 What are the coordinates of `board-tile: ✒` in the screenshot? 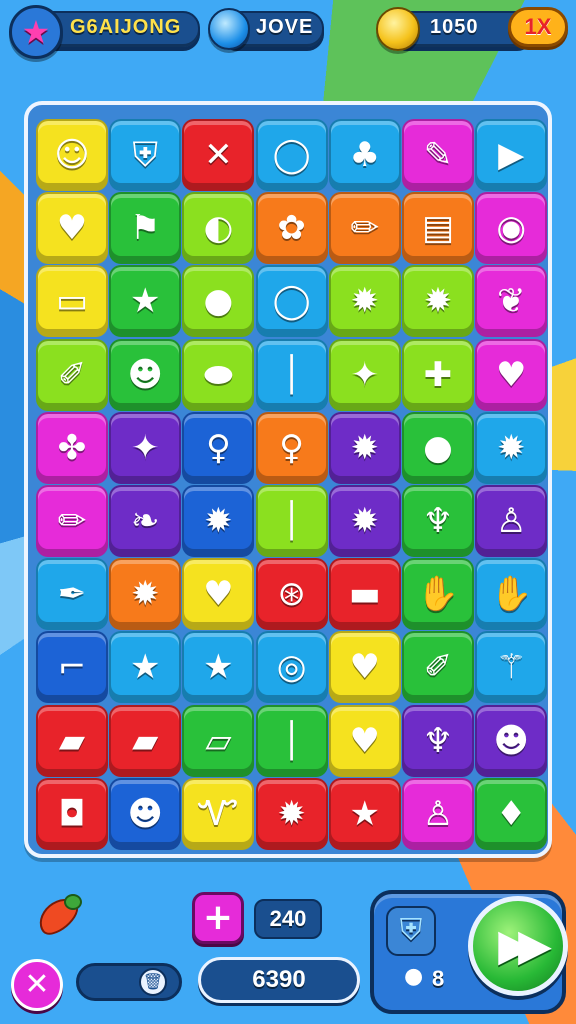 It's located at (72, 594).